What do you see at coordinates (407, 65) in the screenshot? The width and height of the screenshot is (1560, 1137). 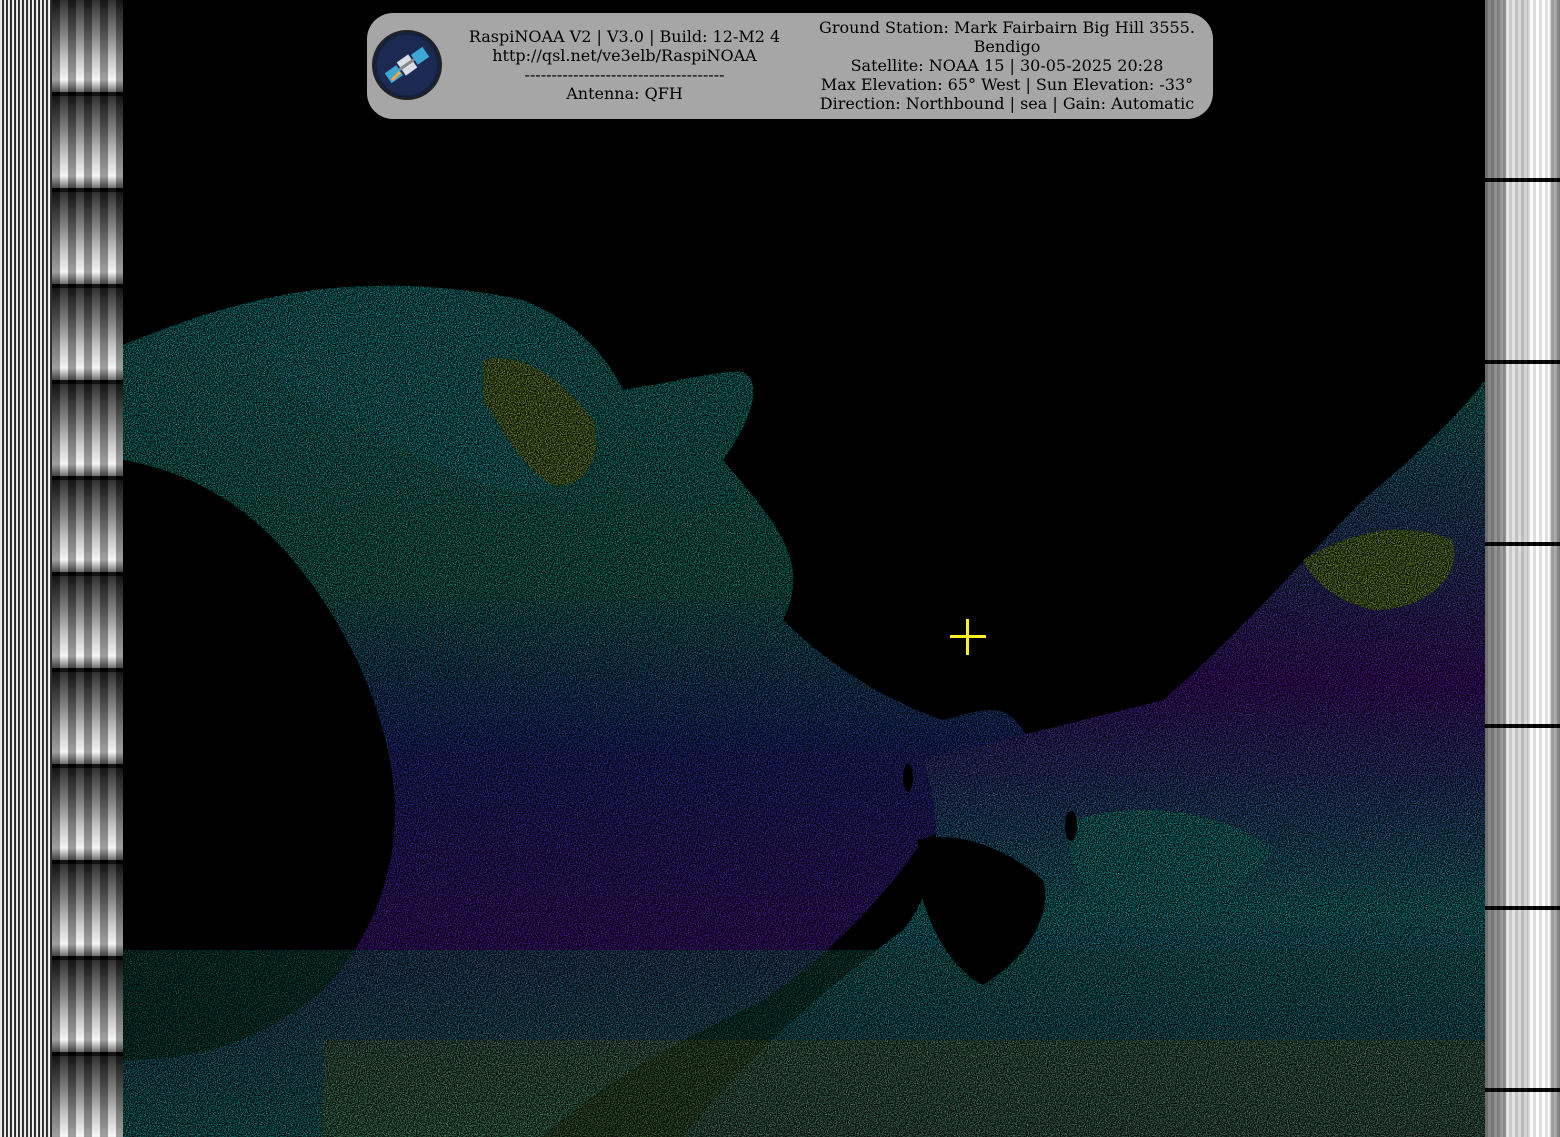 I see `satellite-icon` at bounding box center [407, 65].